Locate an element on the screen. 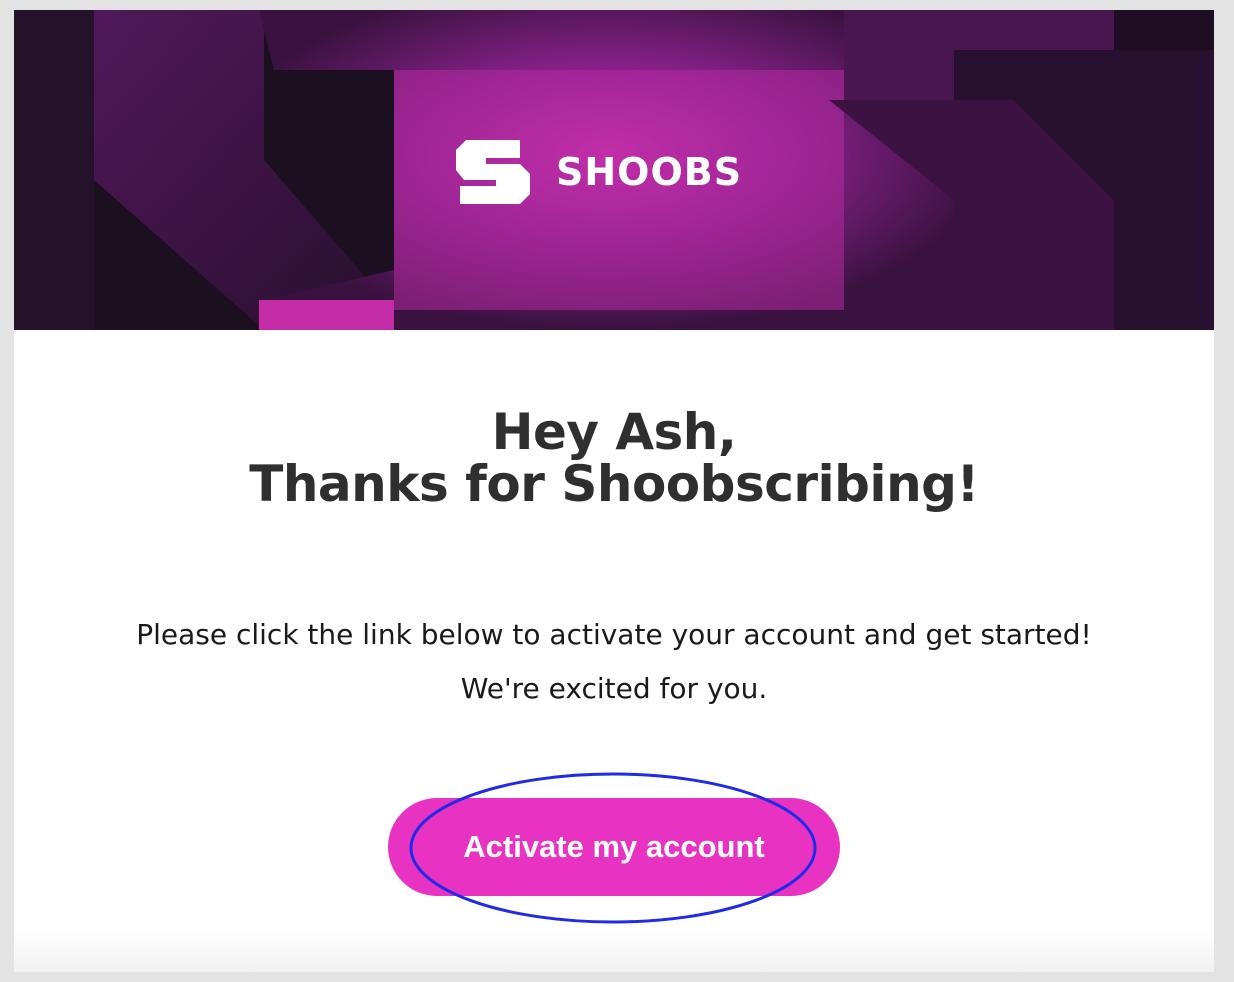 This screenshot has height=982, width=1234. greeting-text: Hey Ash, is located at coordinates (614, 432).